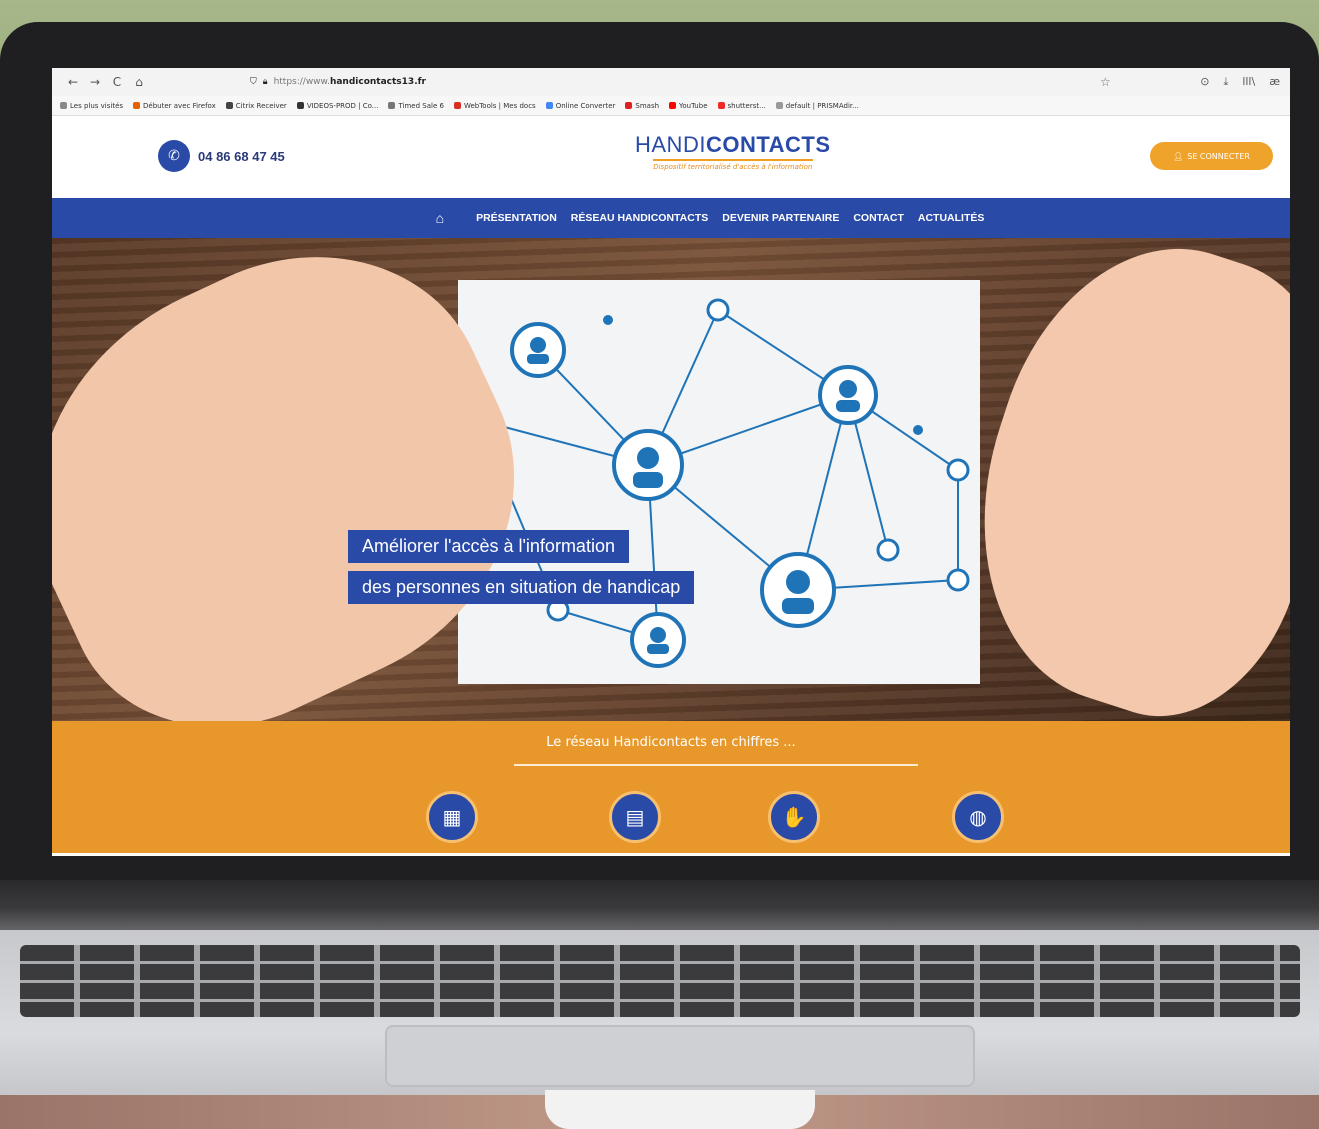  Describe the element at coordinates (878, 218) in the screenshot. I see `nav-item-contact: CONTACT` at that location.